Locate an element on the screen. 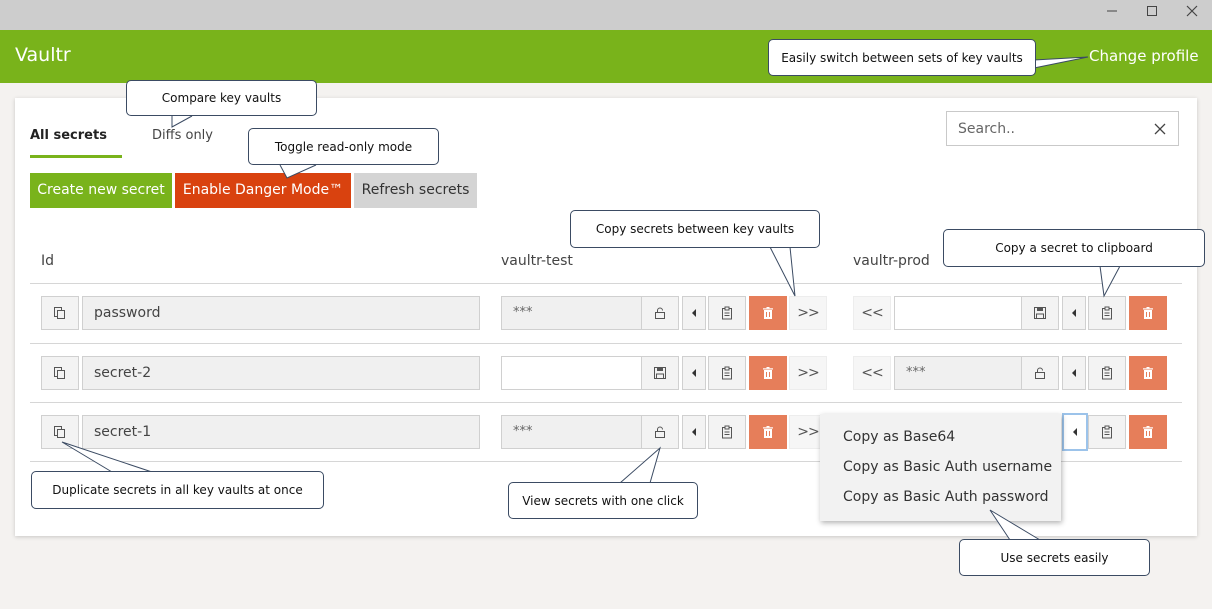  callout-compare: Compare key vaults is located at coordinates (221, 98).